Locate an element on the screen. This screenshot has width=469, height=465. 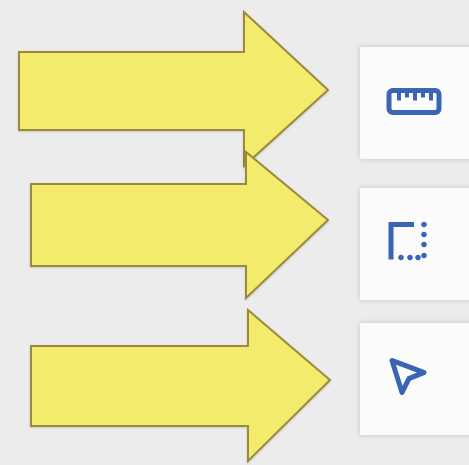
ruler-icon is located at coordinates (414, 103).